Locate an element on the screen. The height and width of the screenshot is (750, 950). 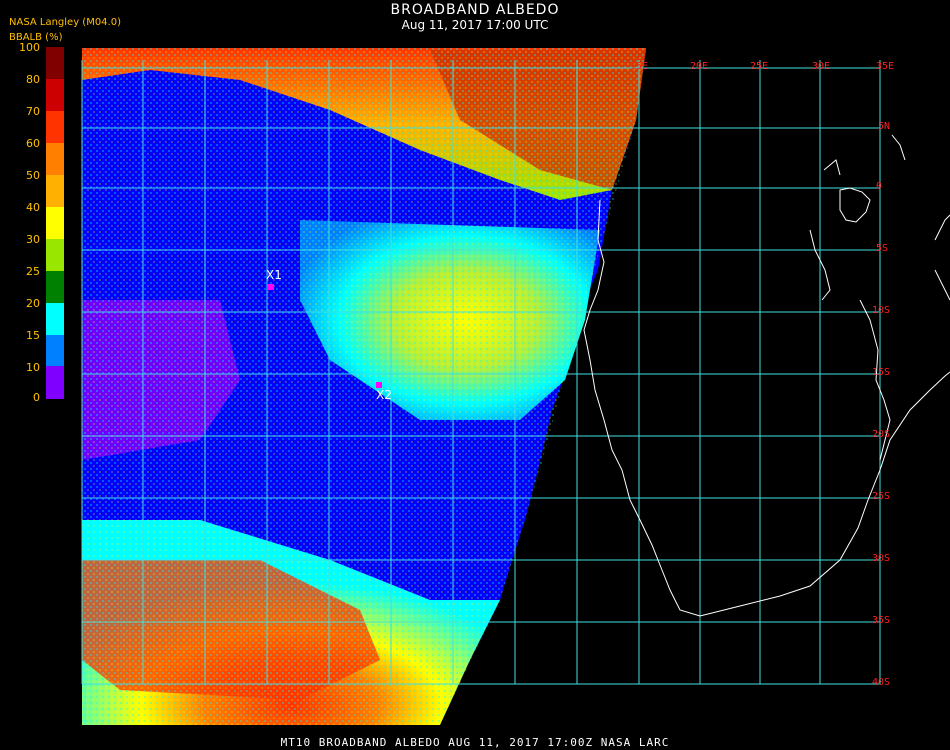
lon-label: 25E is located at coordinates (759, 66).